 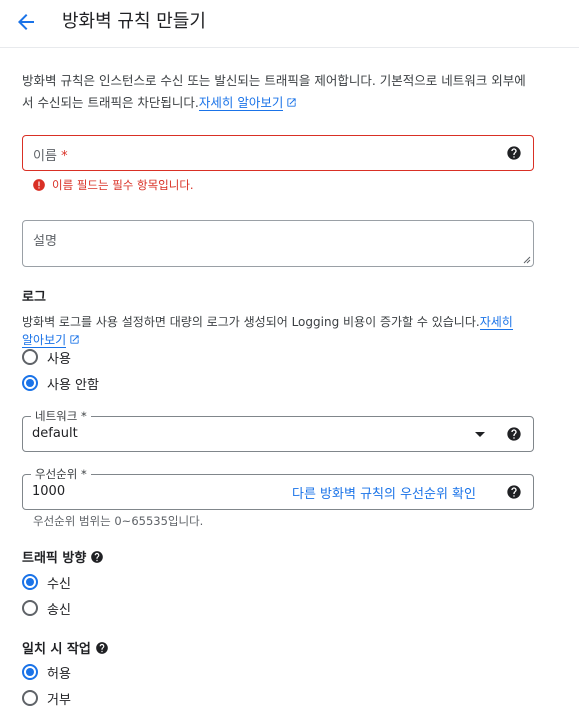 What do you see at coordinates (480, 434) in the screenshot?
I see `dropdown-arrow-icon` at bounding box center [480, 434].